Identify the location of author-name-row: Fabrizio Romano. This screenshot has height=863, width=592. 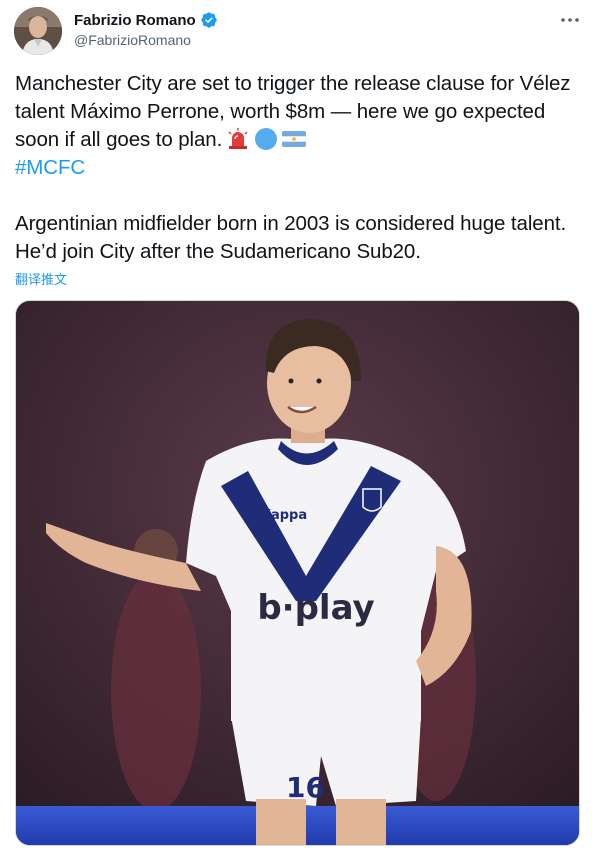
(146, 20).